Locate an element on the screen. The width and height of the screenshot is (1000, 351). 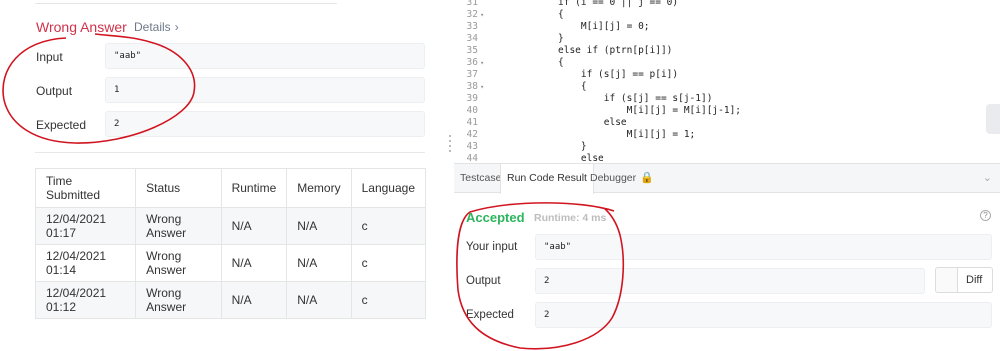
table-row: 12/04/2021 01:12 Wrong Answer N/A N/A c is located at coordinates (230, 300).